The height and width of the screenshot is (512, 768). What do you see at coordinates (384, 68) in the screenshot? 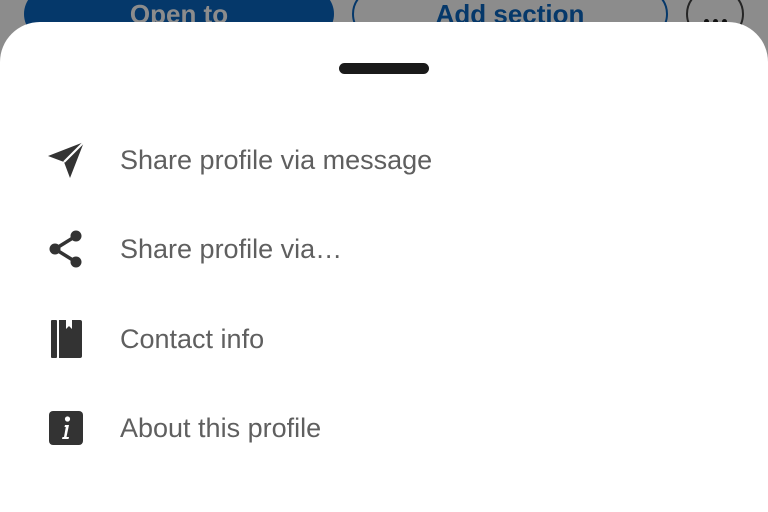
I see `drag-handle` at bounding box center [384, 68].